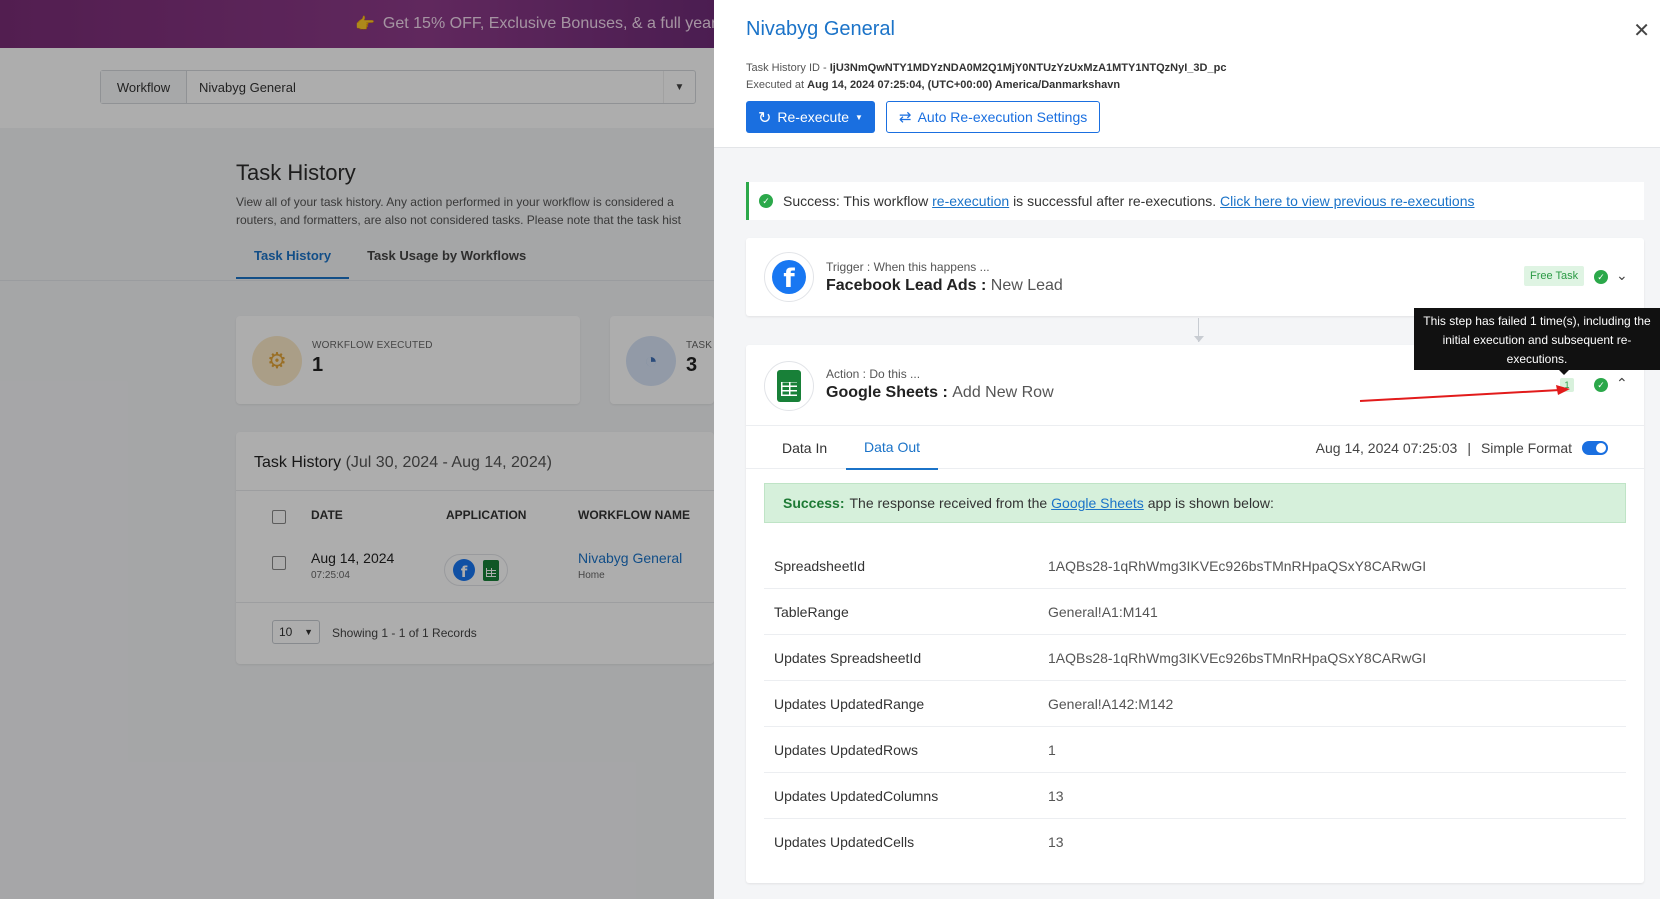 This screenshot has width=1660, height=899. What do you see at coordinates (849, 703) in the screenshot?
I see `field-key: Updates UpdatedRange` at bounding box center [849, 703].